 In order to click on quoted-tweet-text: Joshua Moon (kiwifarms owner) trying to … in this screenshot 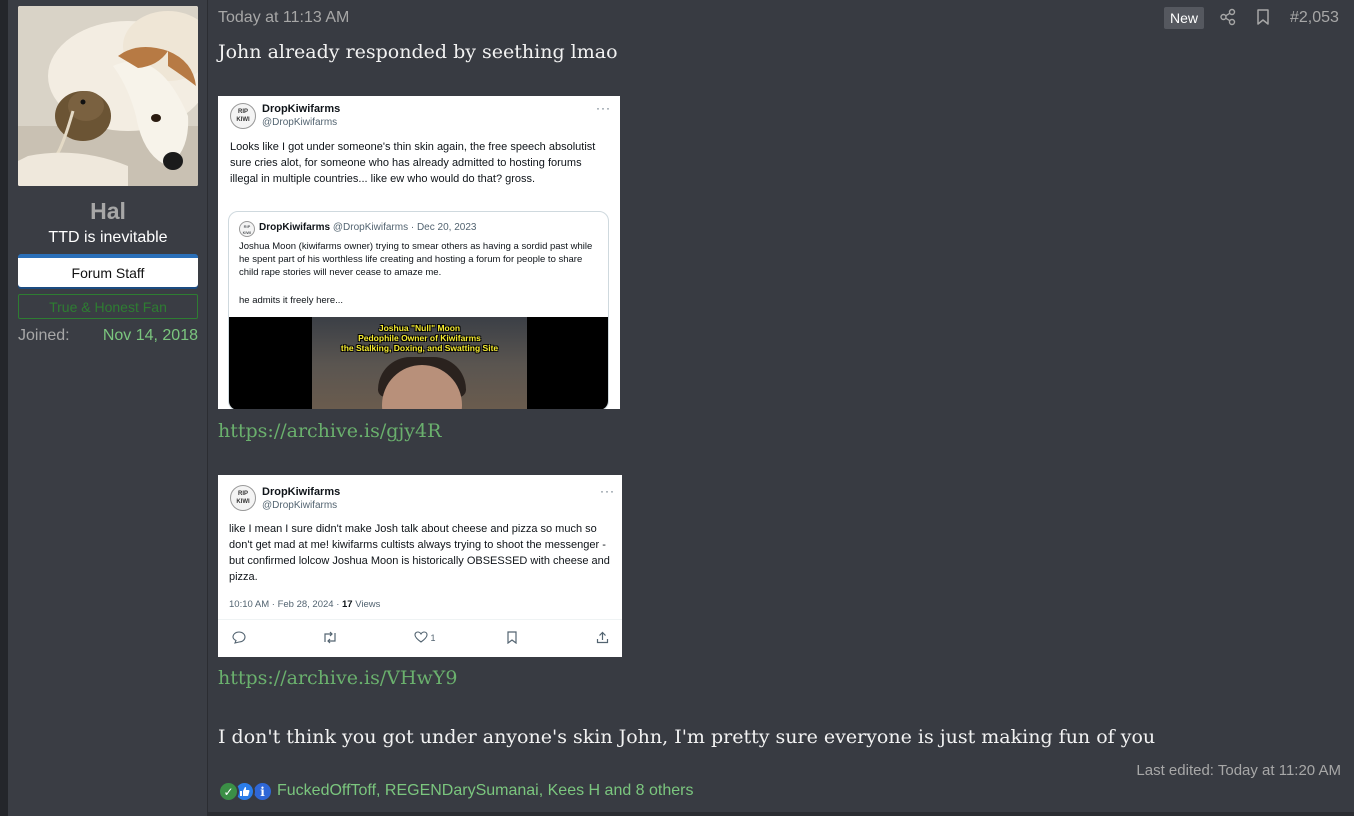, I will do `click(416, 259)`.